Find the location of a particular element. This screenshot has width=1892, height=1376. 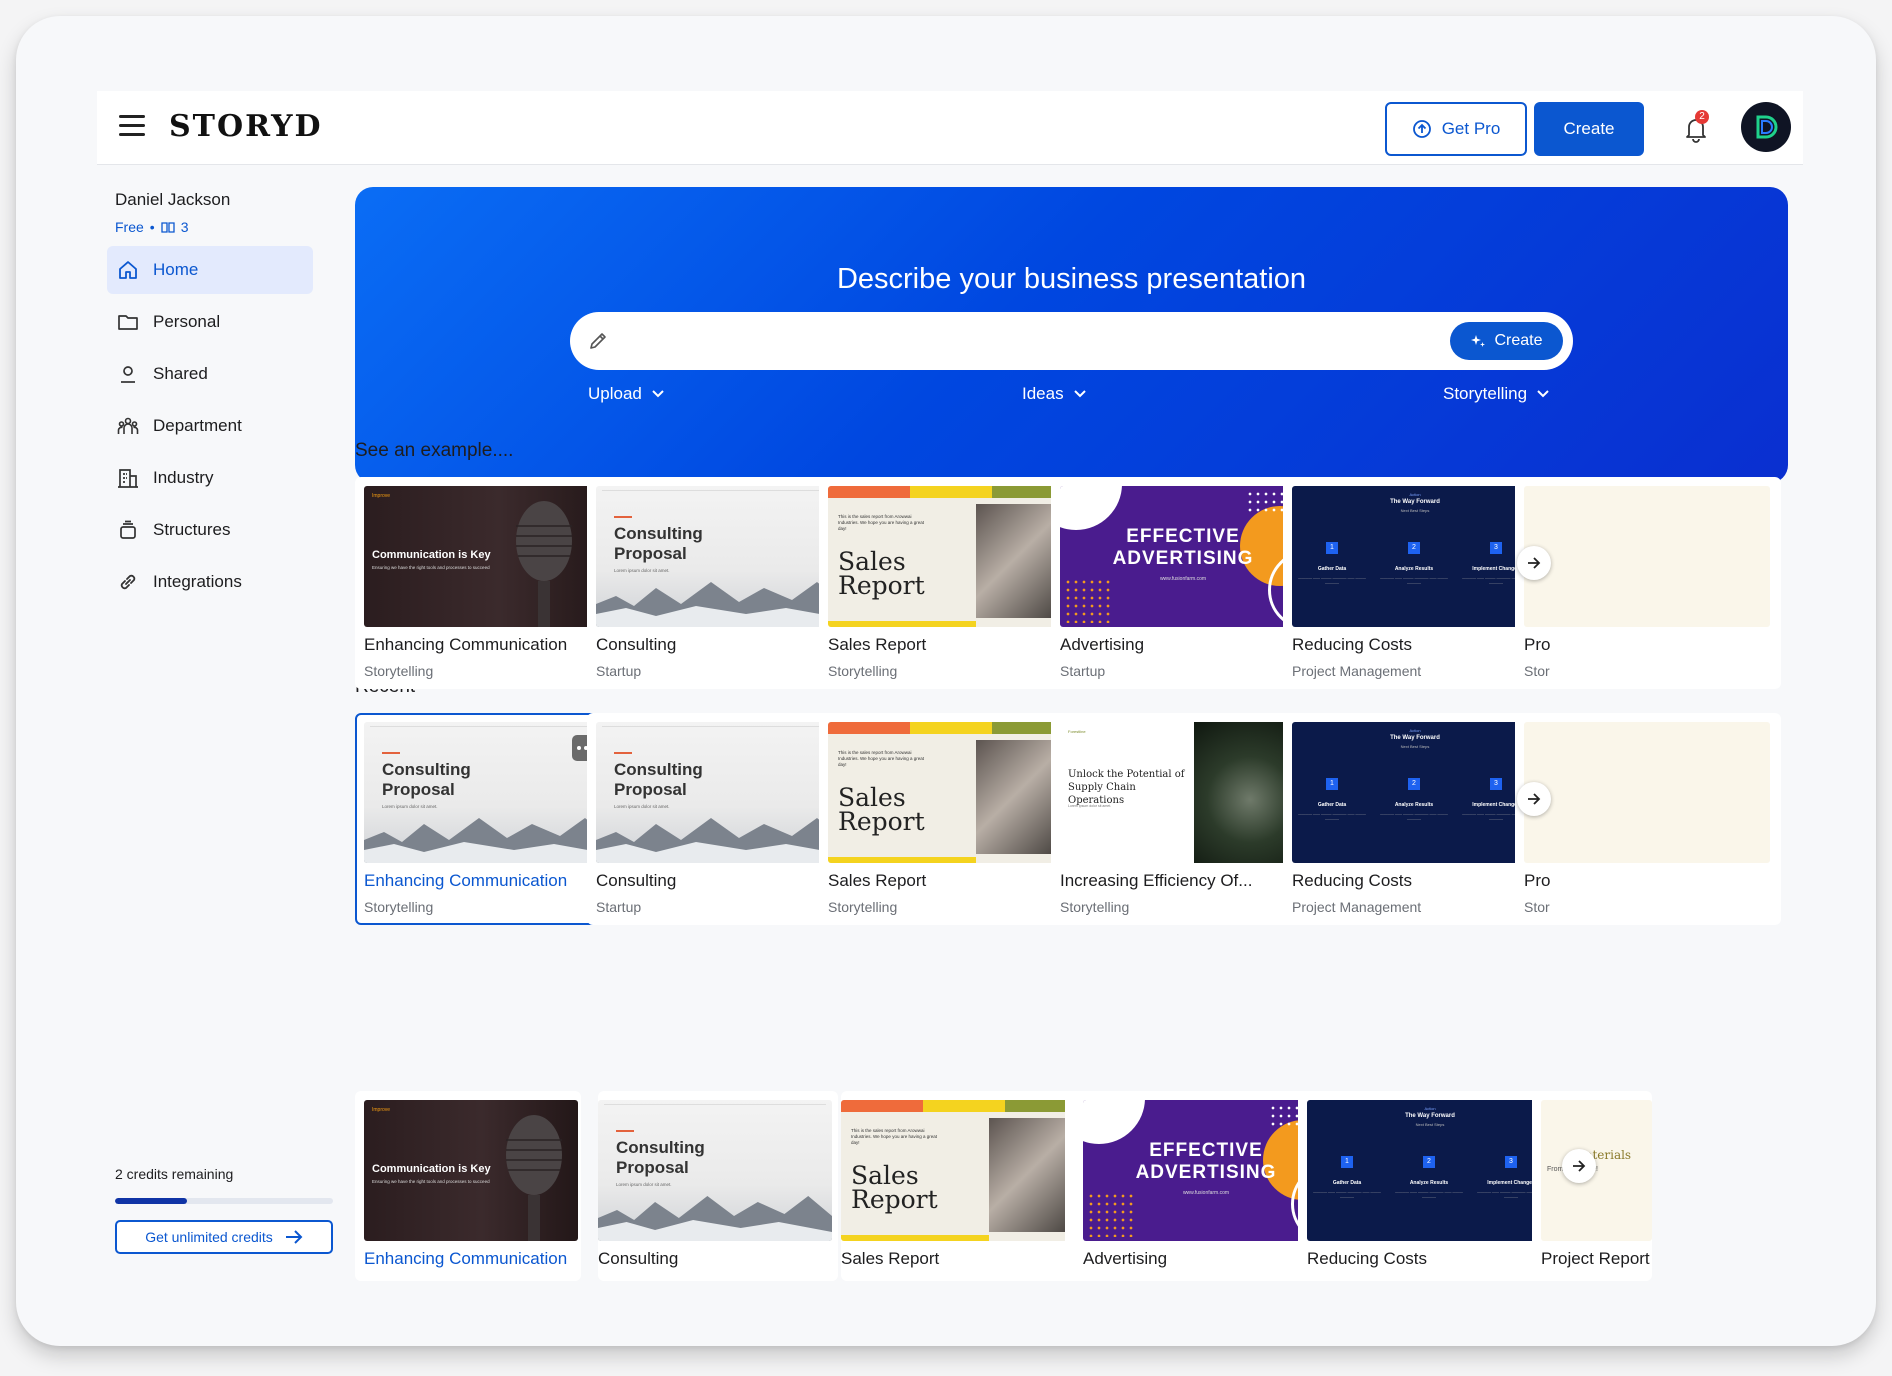

get-pro-button: Get Pro is located at coordinates (1456, 129).